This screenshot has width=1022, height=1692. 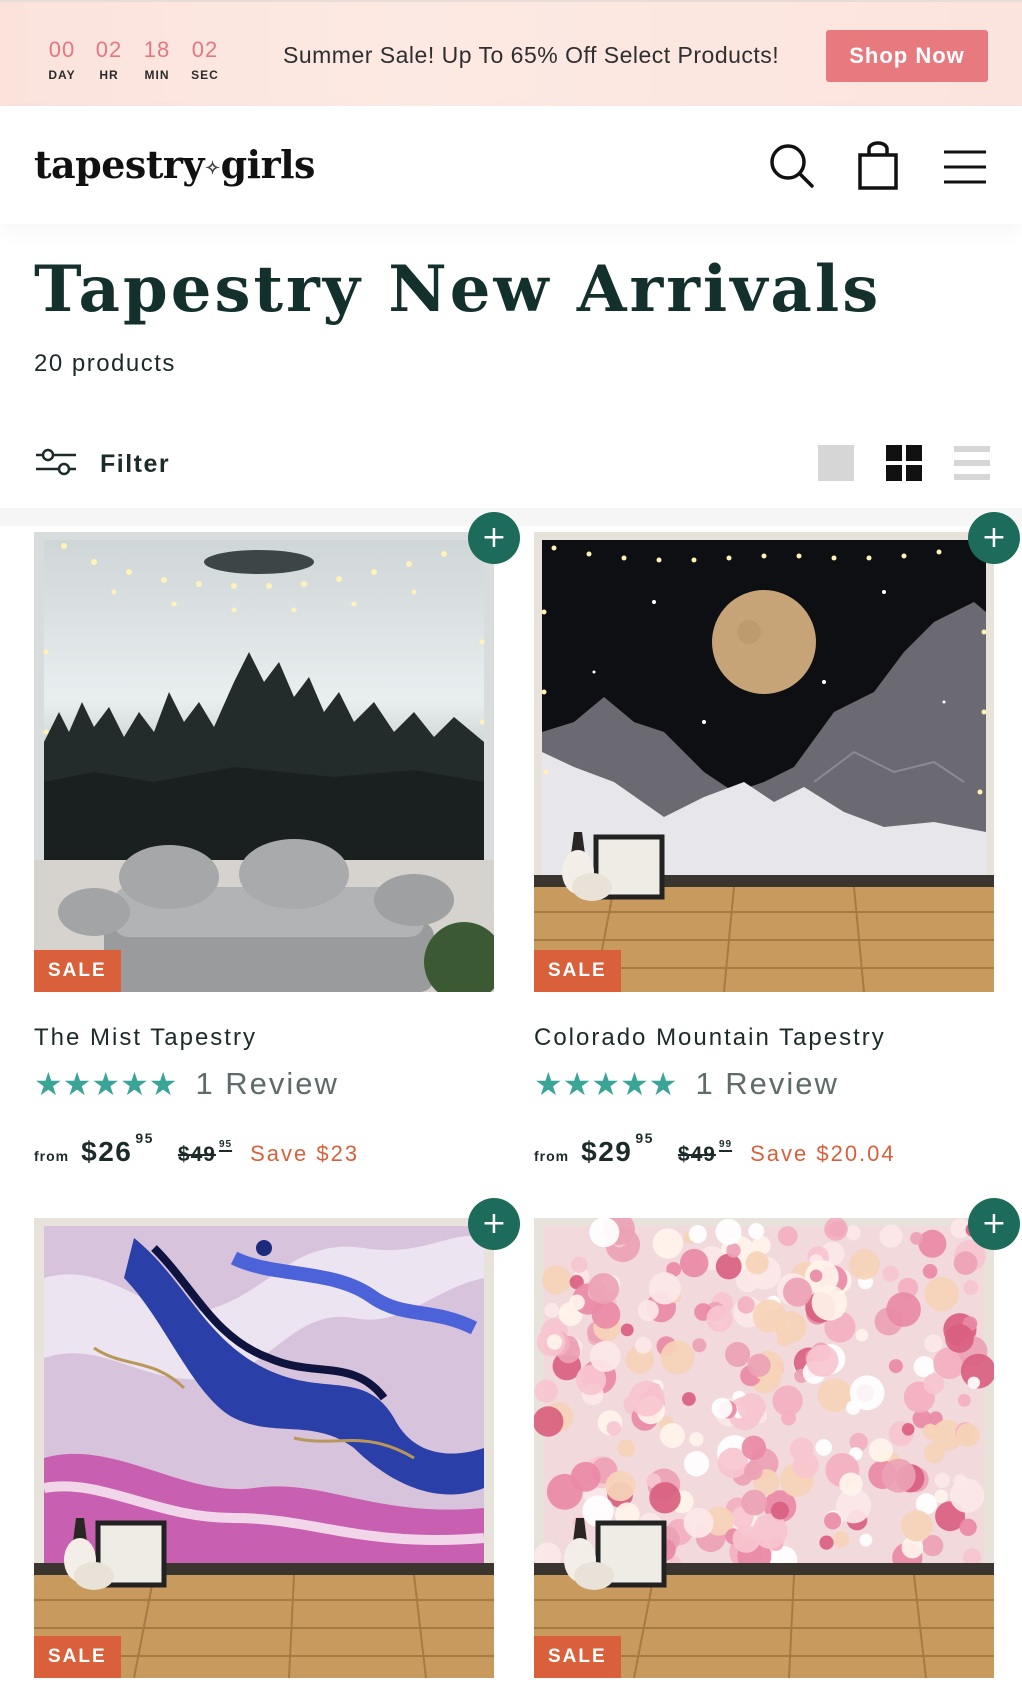 What do you see at coordinates (157, 60) in the screenshot?
I see `countdown-minutes: 18 MIN` at bounding box center [157, 60].